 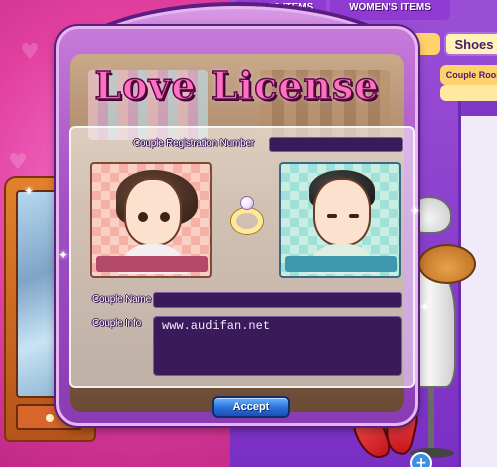 What do you see at coordinates (121, 299) in the screenshot?
I see `couple-name-label: Couple Name` at bounding box center [121, 299].